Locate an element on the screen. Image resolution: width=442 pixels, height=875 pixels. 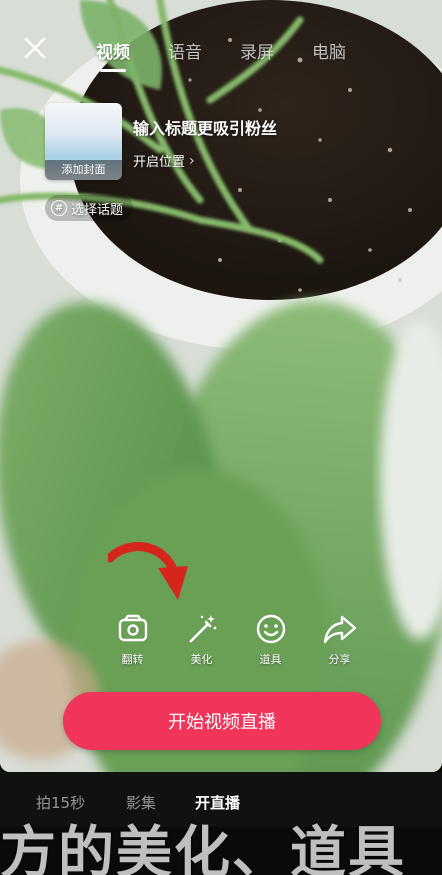
live-tools: 翻转 美化 道具 分享 is located at coordinates (236, 639).